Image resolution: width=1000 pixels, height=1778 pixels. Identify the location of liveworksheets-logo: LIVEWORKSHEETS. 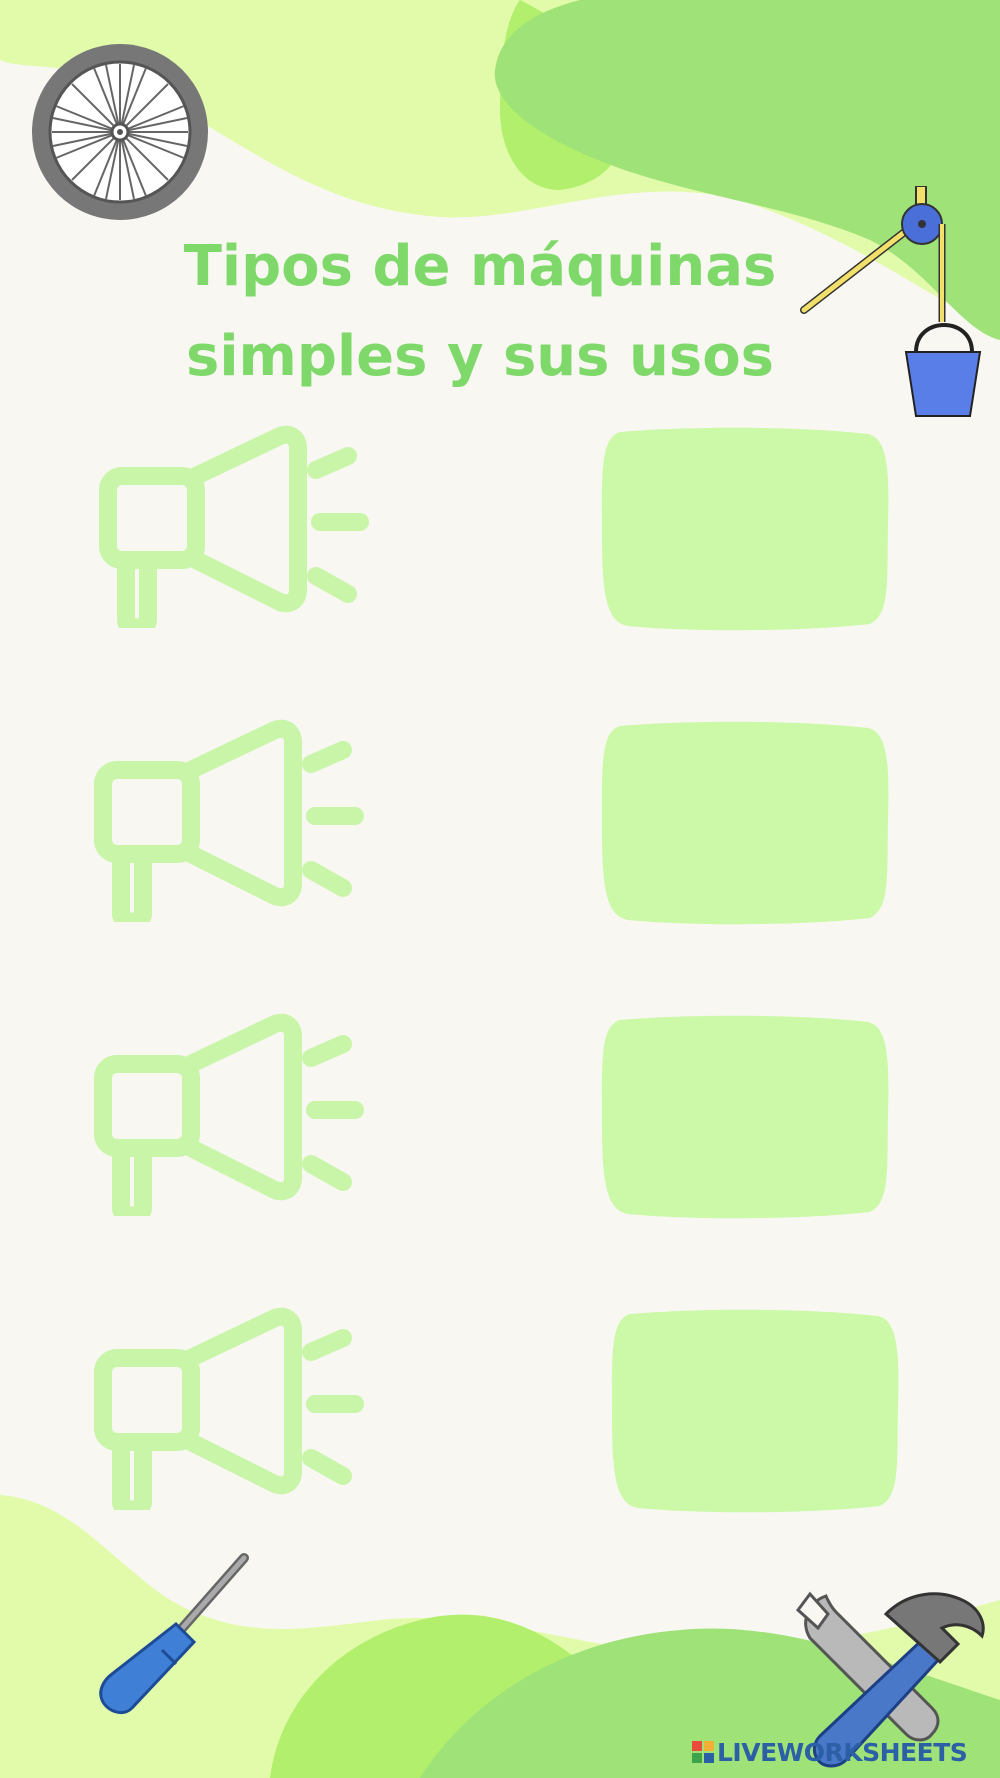
(830, 1752).